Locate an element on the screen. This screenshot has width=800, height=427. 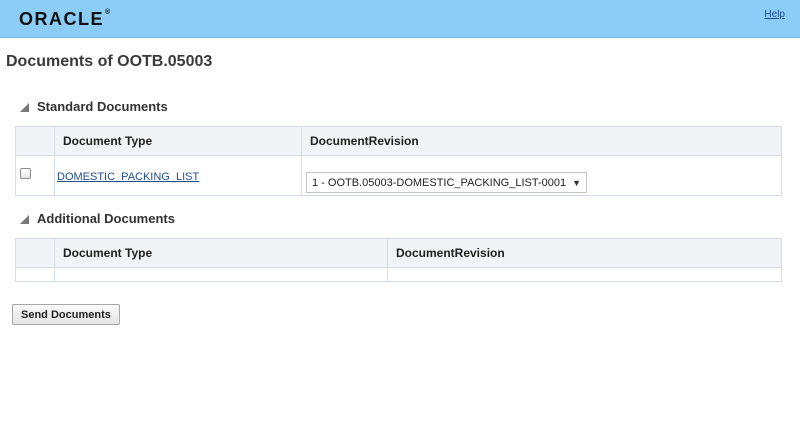
top-banner: ORACLE® Help is located at coordinates (400, 19).